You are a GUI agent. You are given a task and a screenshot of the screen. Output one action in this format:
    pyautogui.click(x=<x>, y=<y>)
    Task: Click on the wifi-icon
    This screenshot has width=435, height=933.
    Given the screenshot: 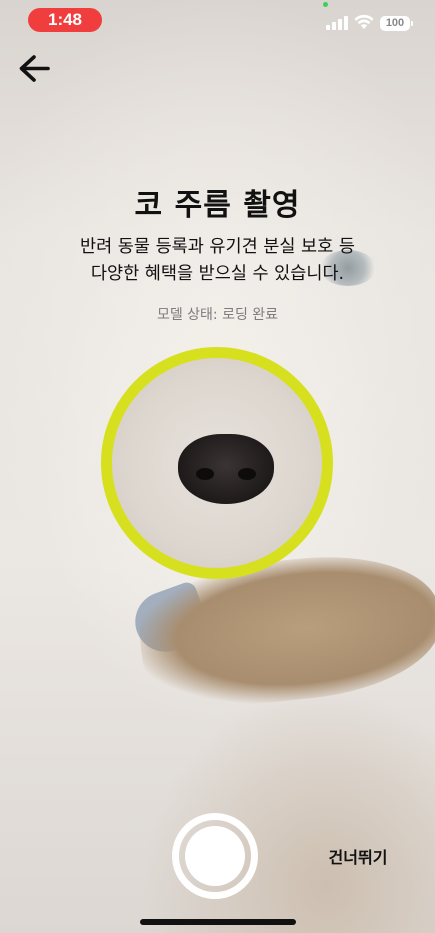 What is the action you would take?
    pyautogui.click(x=364, y=21)
    